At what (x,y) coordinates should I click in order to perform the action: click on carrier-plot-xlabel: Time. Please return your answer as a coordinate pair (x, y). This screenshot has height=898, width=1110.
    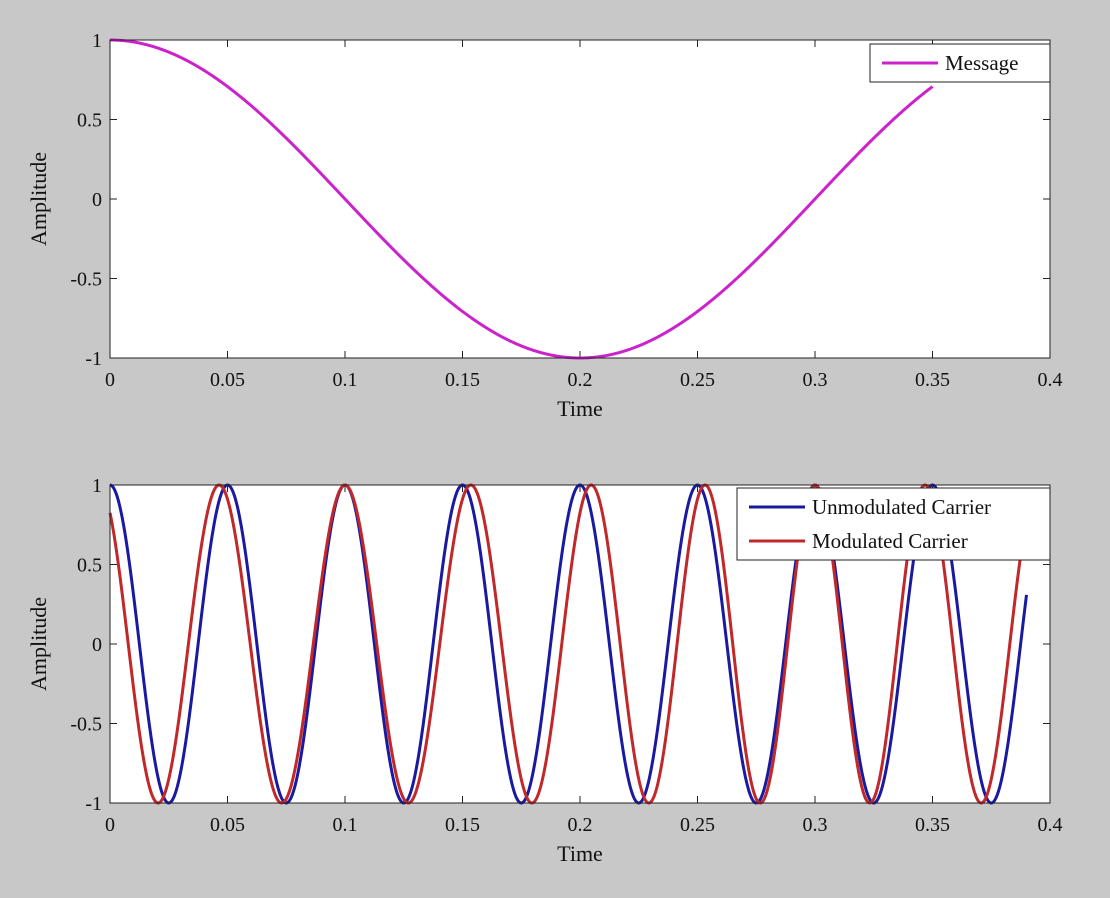
    Looking at the image, I should click on (580, 853).